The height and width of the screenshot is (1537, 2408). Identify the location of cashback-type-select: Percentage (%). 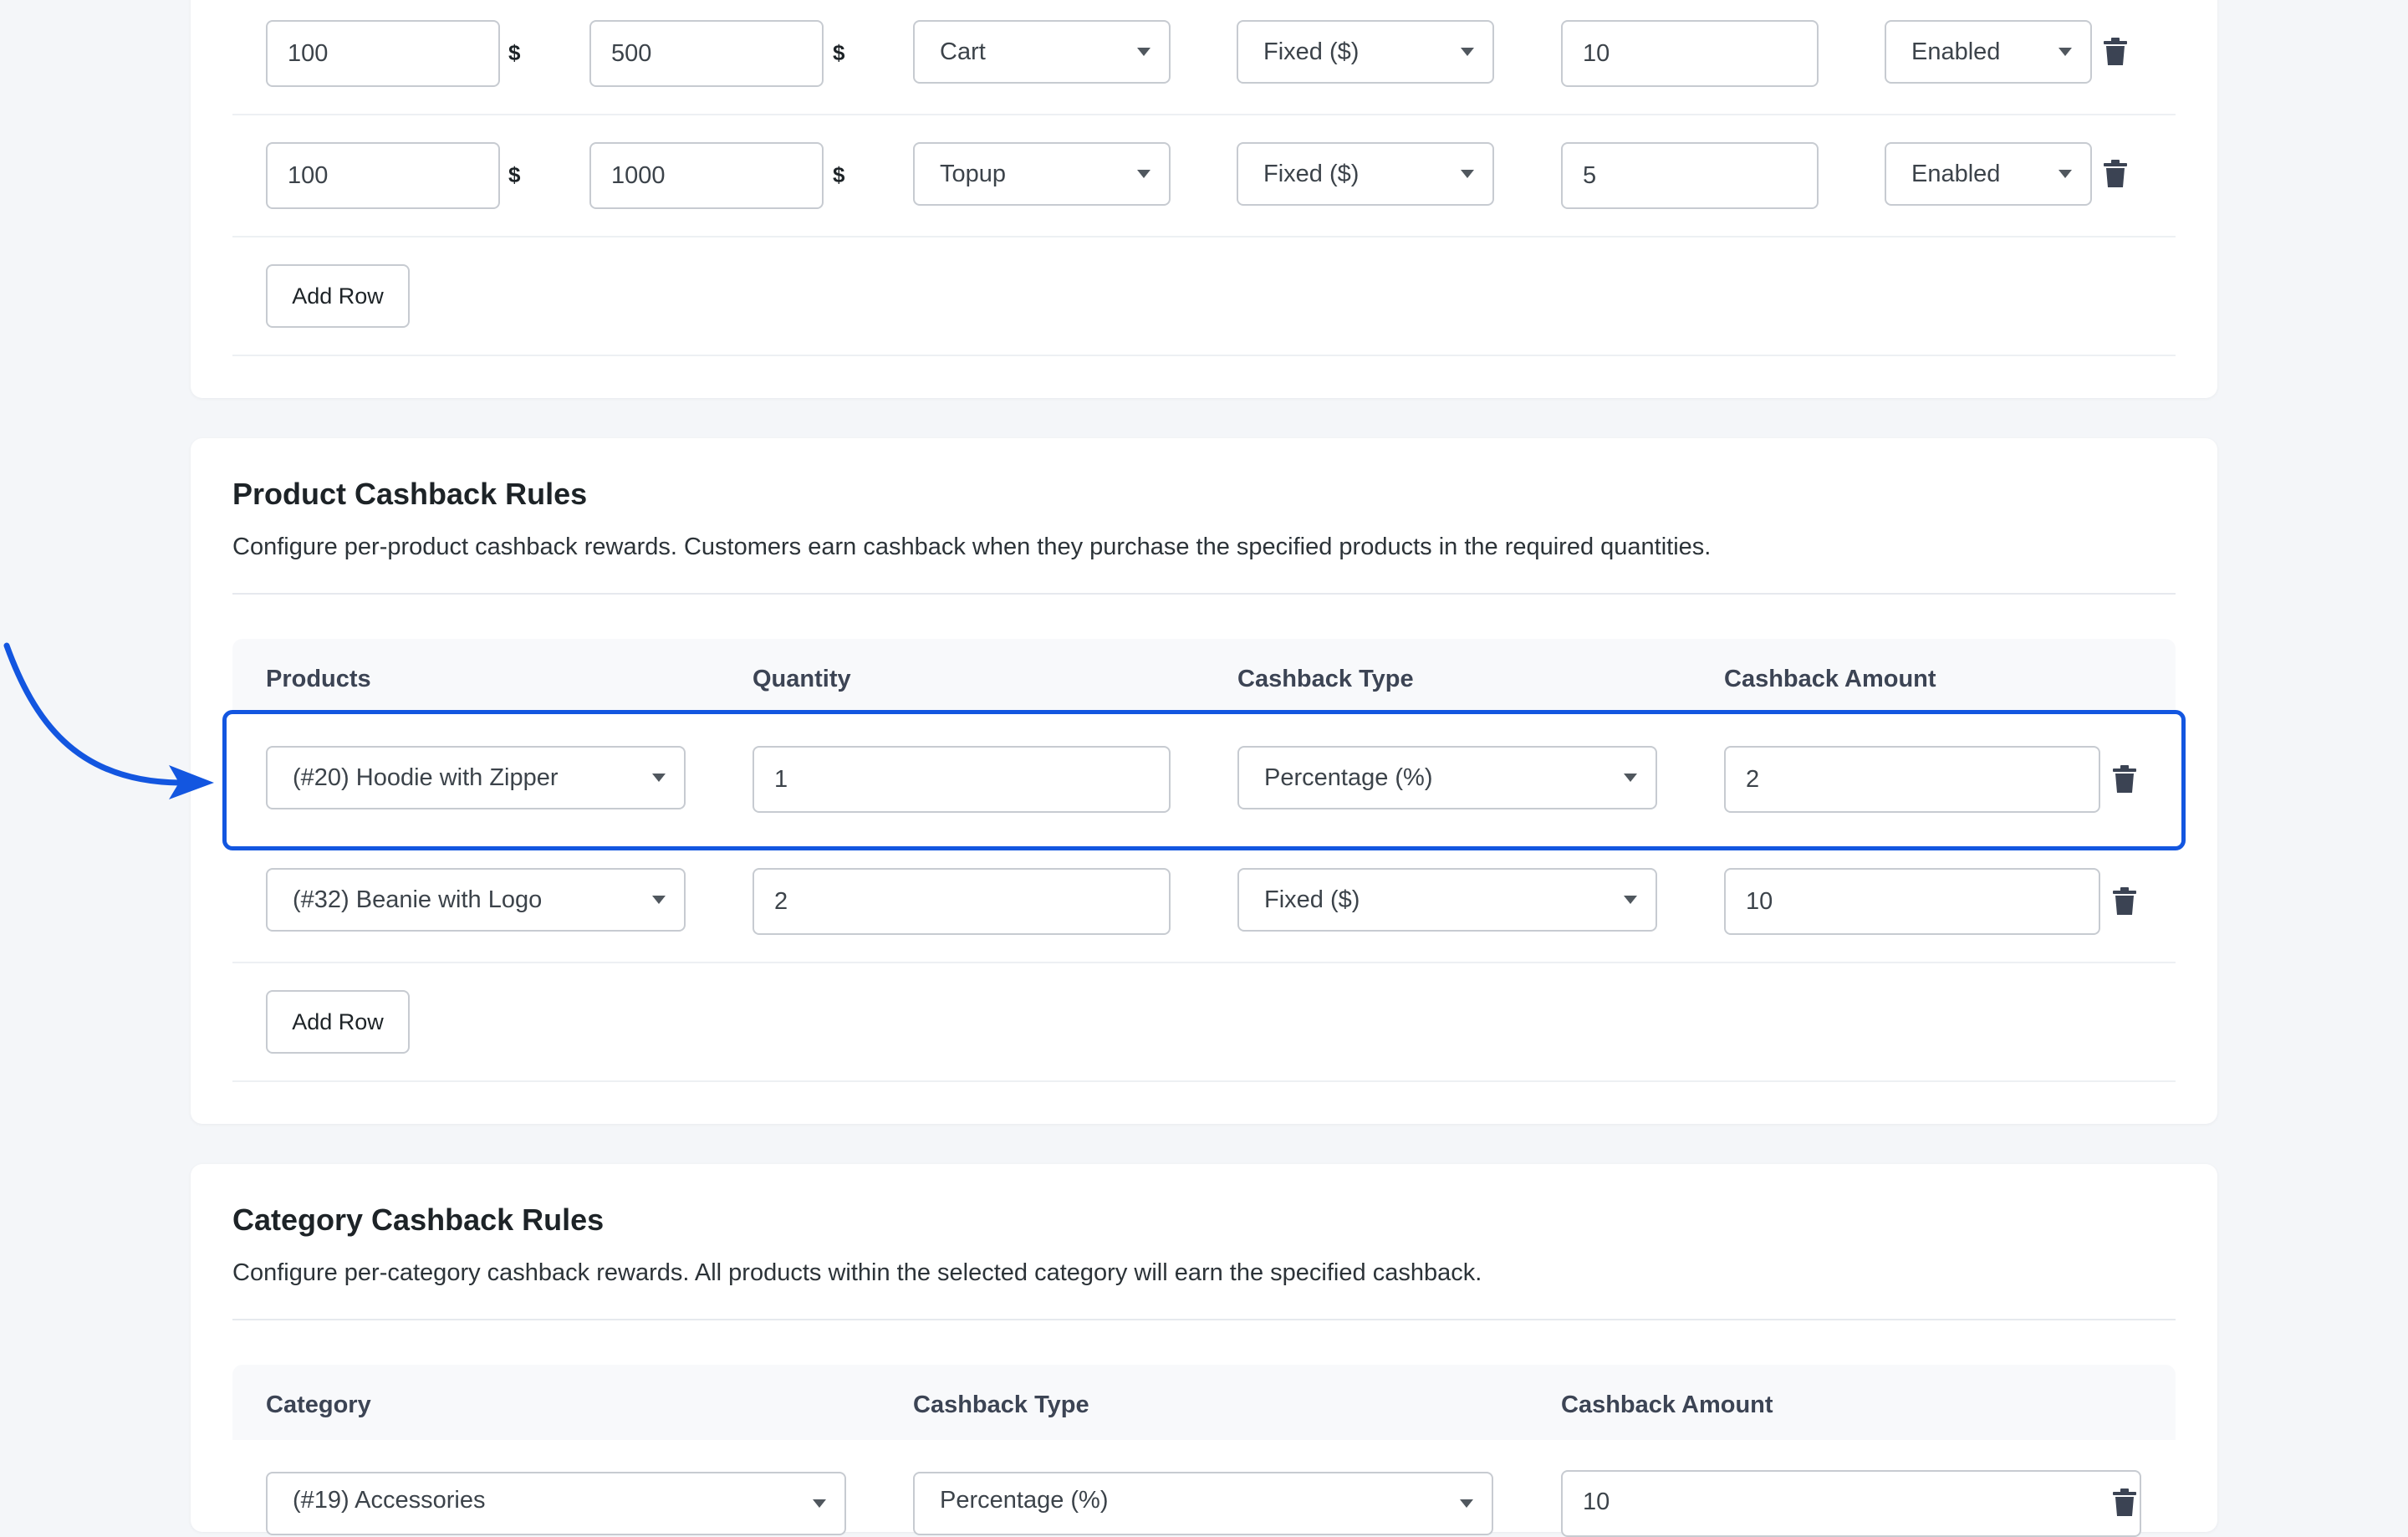
(1203, 1503).